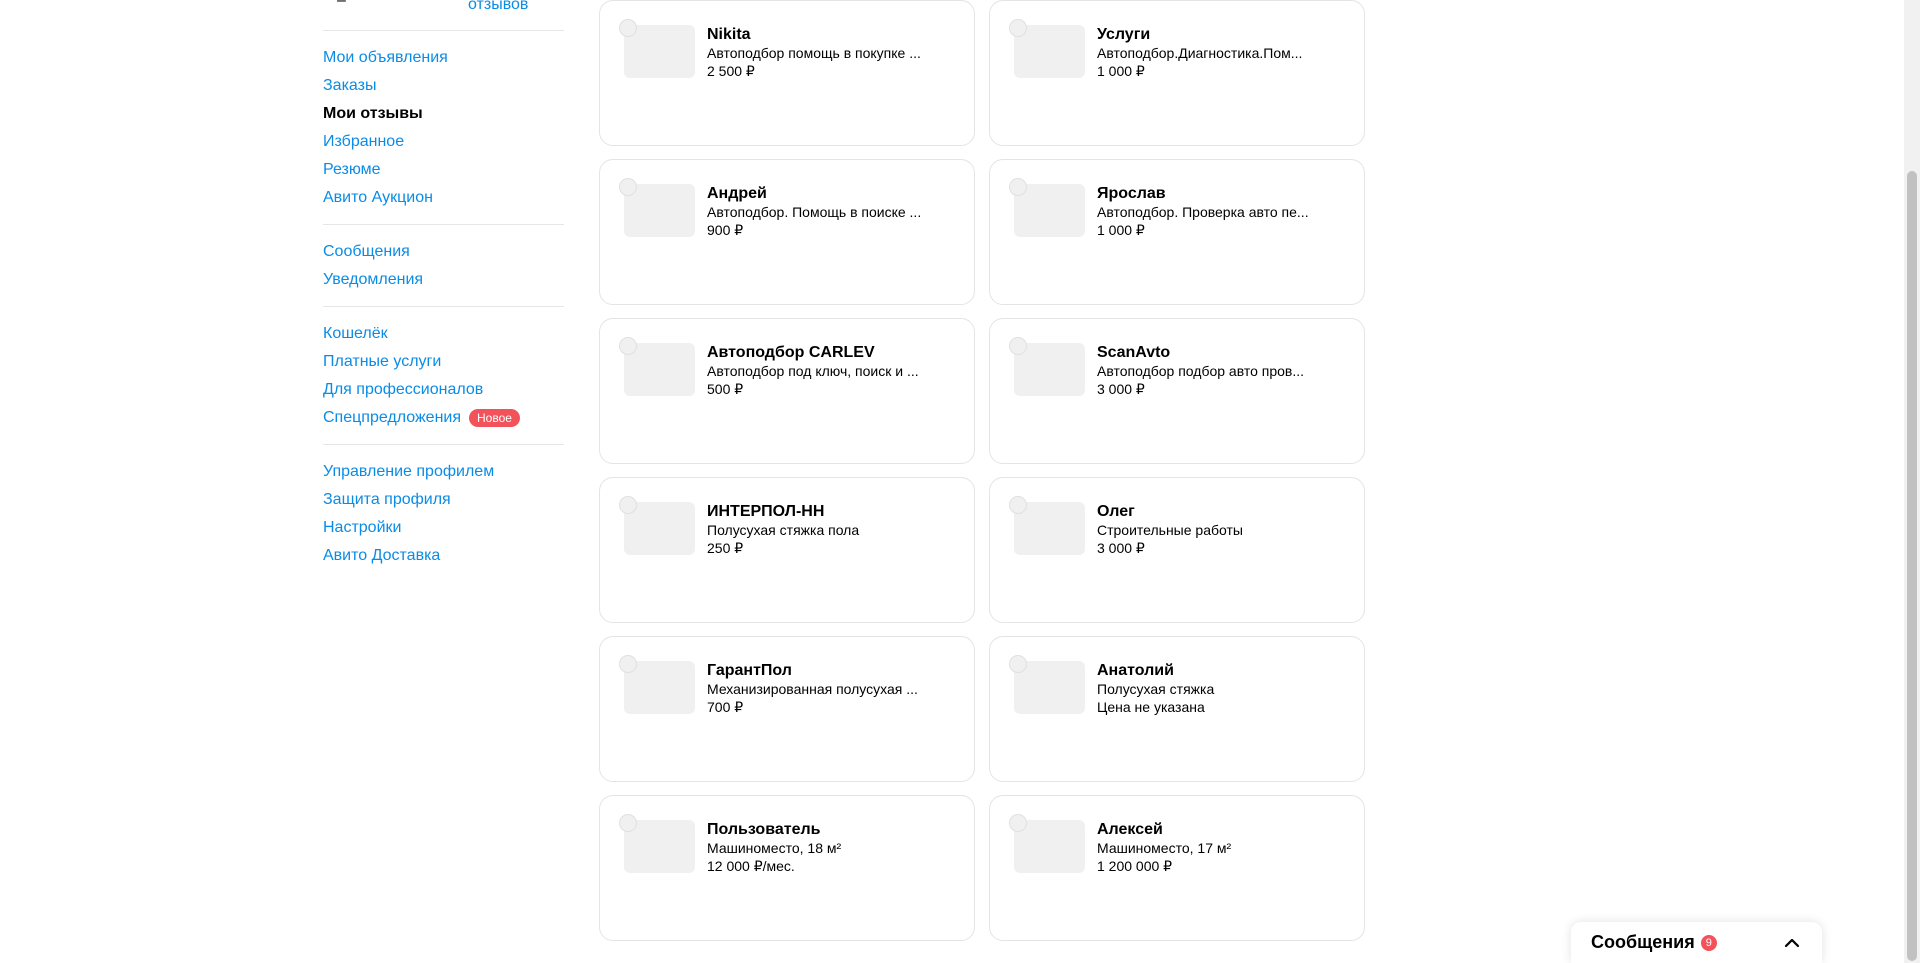  I want to click on card-name: Ярослав, so click(1209, 194).